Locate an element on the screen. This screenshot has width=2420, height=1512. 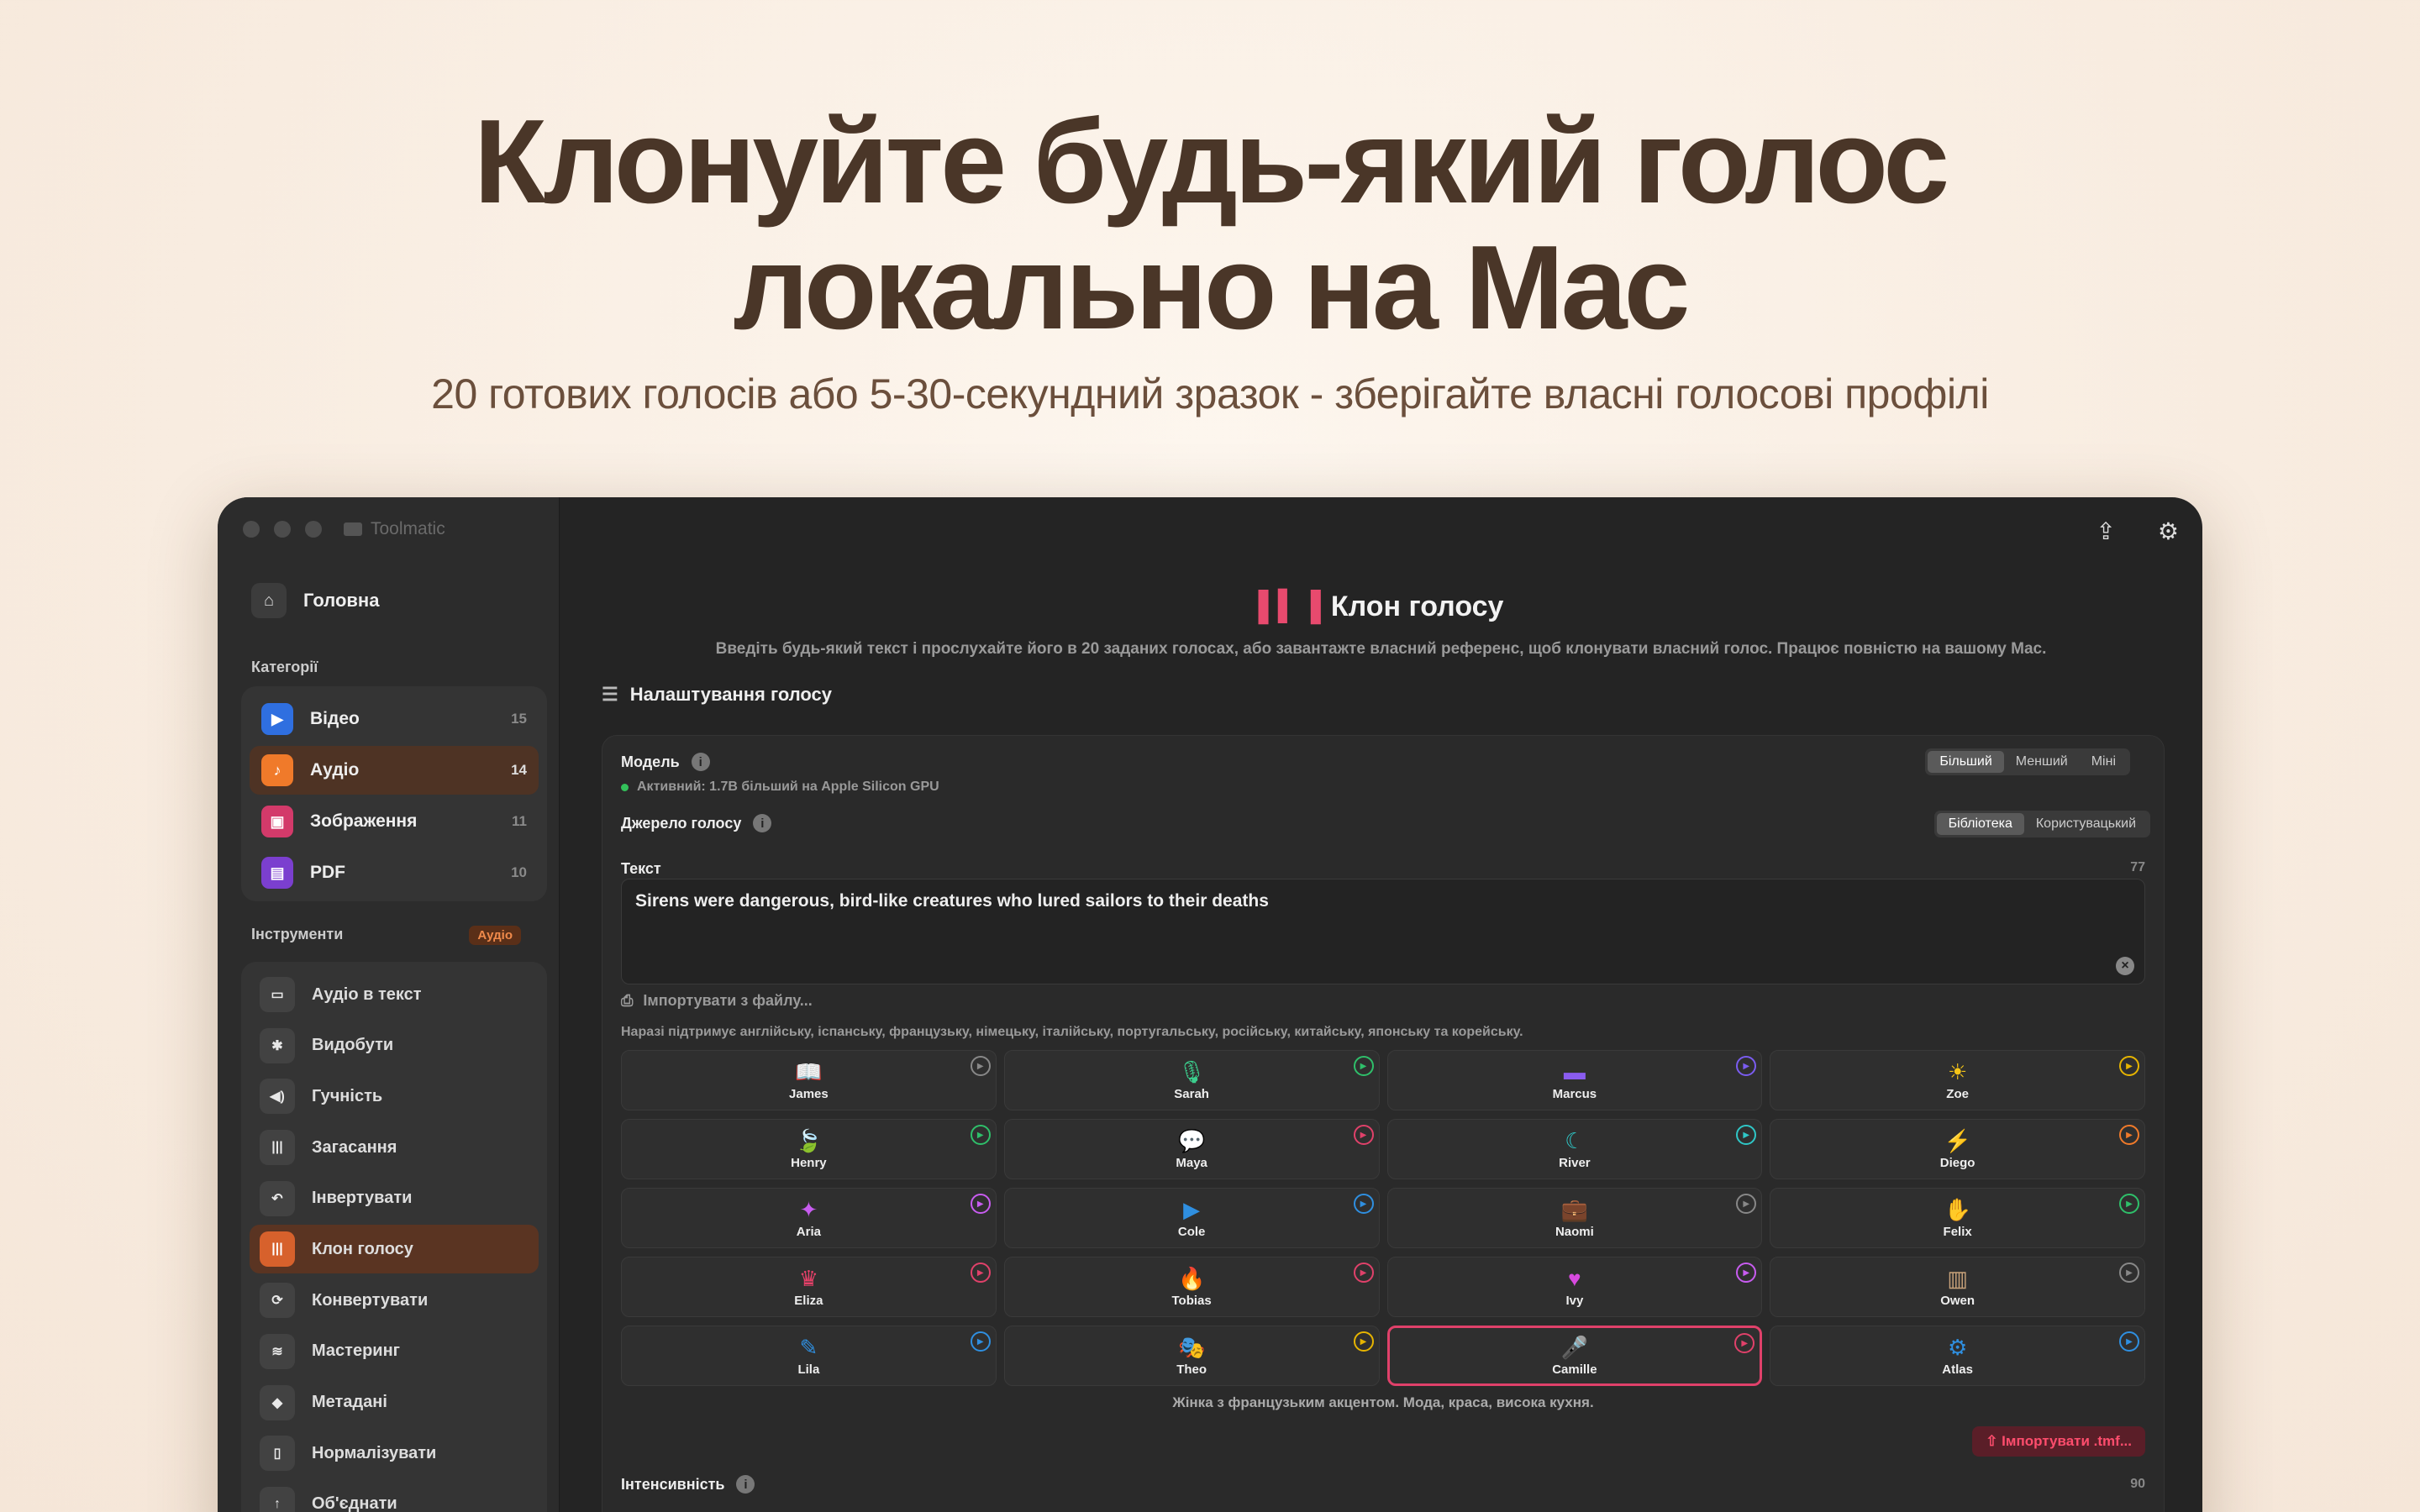
sidebar-tool-1: ✱ Видобути is located at coordinates (394, 1045).